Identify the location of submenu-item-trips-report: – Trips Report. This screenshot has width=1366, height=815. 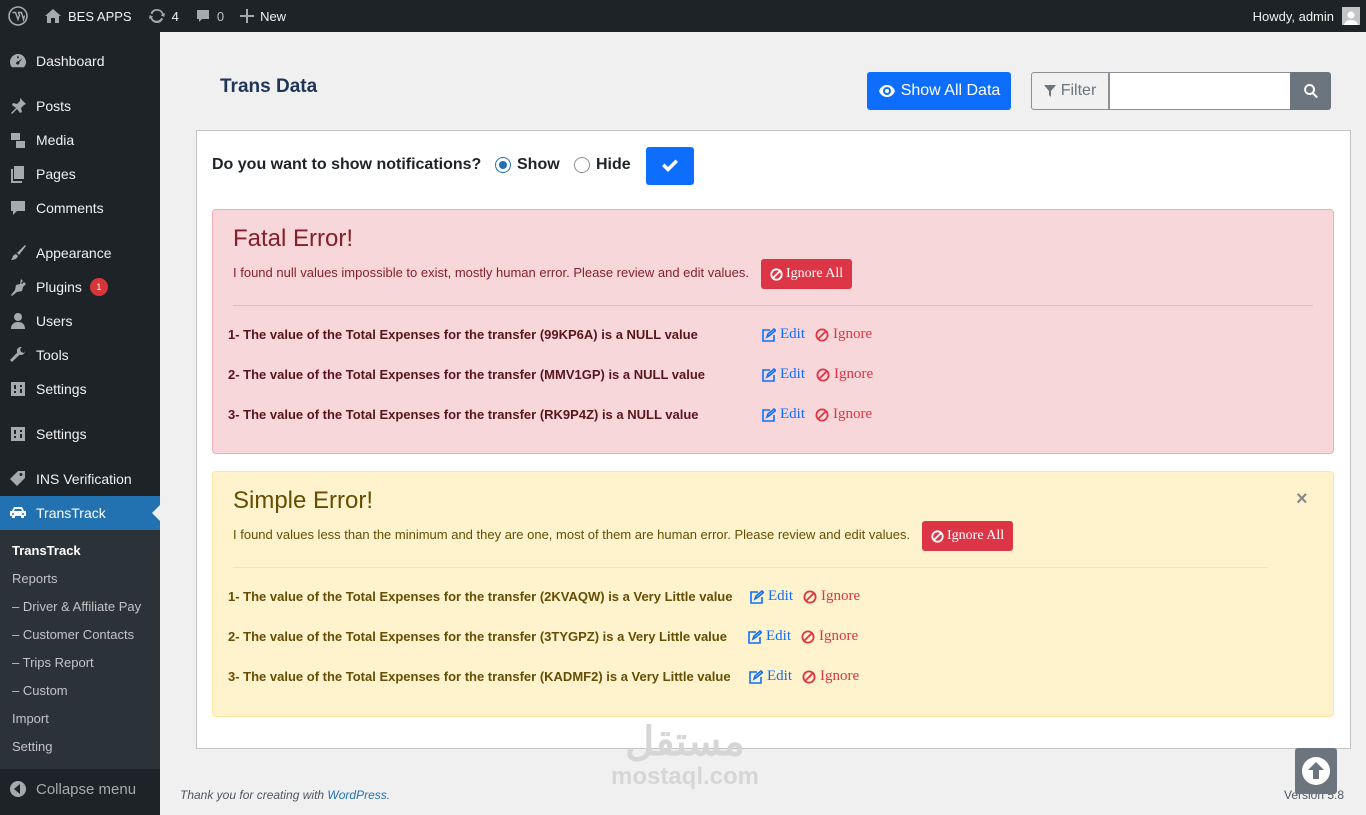
(53, 663).